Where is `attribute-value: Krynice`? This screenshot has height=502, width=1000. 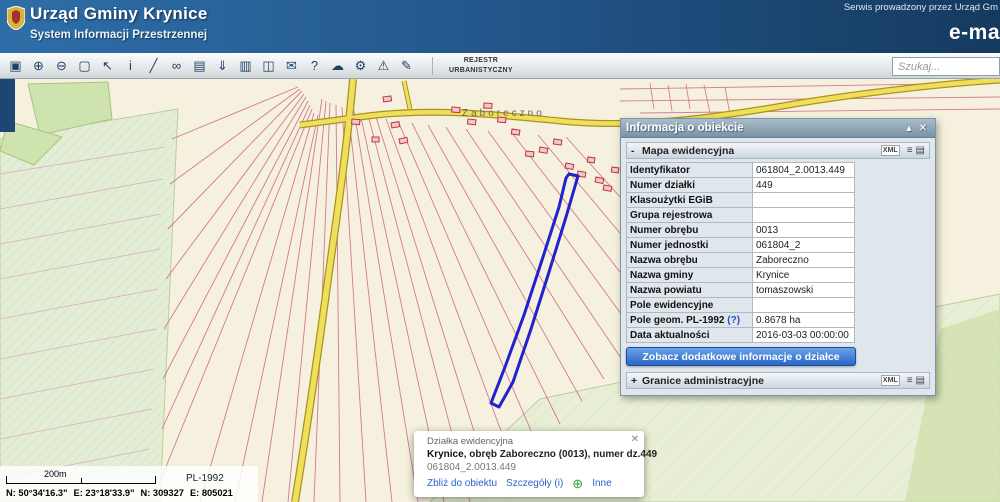 attribute-value: Krynice is located at coordinates (803, 275).